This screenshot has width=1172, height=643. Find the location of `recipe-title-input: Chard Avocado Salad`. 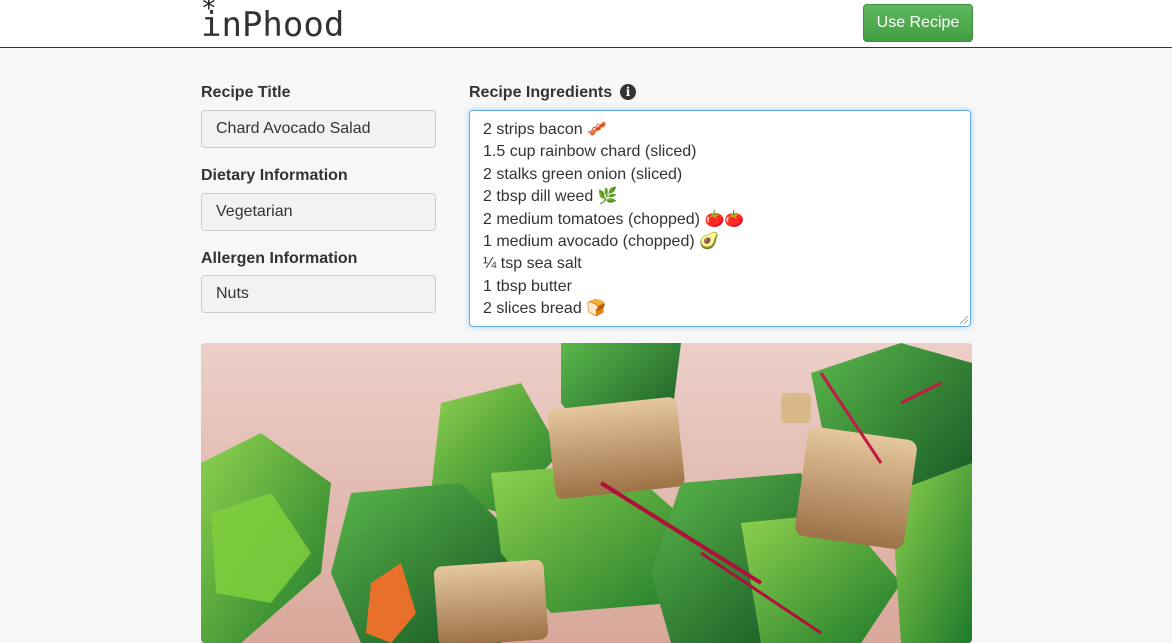

recipe-title-input: Chard Avocado Salad is located at coordinates (318, 129).